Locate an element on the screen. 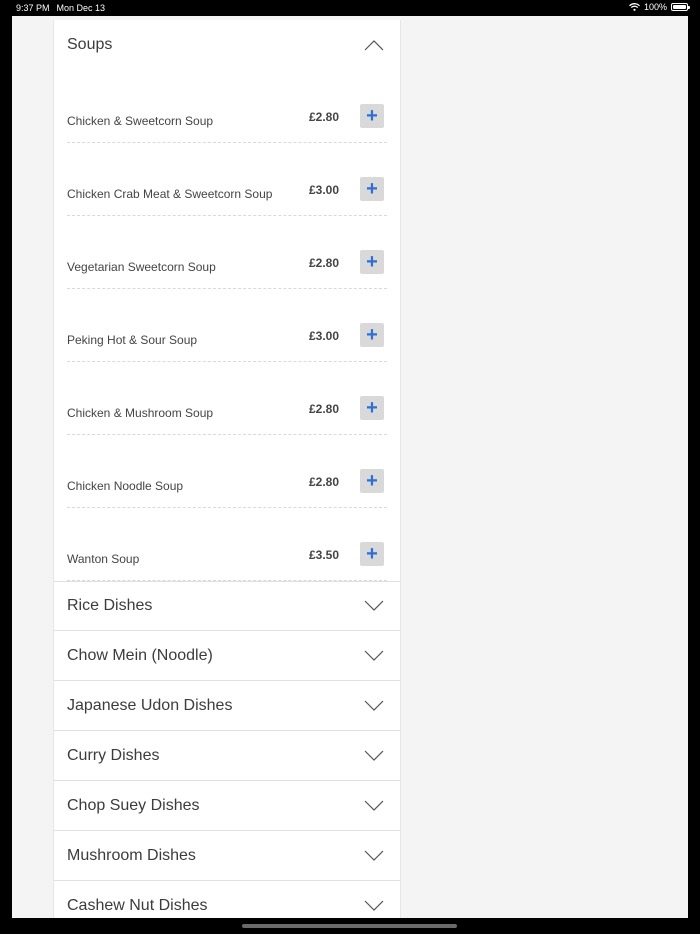  menu-item-row: Chicken & Mushroom Soup £2.80 + is located at coordinates (227, 398).